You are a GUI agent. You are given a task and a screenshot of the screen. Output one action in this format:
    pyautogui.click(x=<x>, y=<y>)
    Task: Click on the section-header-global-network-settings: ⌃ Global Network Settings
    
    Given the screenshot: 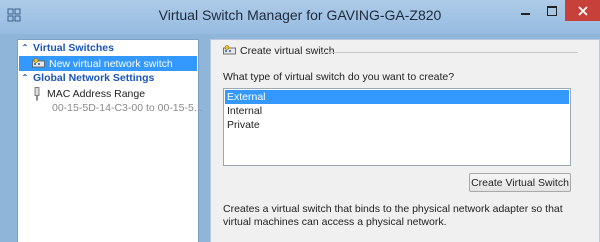 What is the action you would take?
    pyautogui.click(x=87, y=78)
    